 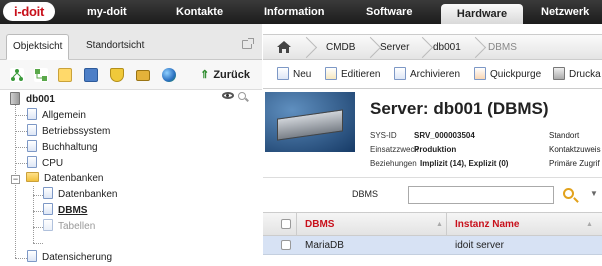 What do you see at coordinates (565, 12) in the screenshot?
I see `menu-item-netzwerk: Netzwerk` at bounding box center [565, 12].